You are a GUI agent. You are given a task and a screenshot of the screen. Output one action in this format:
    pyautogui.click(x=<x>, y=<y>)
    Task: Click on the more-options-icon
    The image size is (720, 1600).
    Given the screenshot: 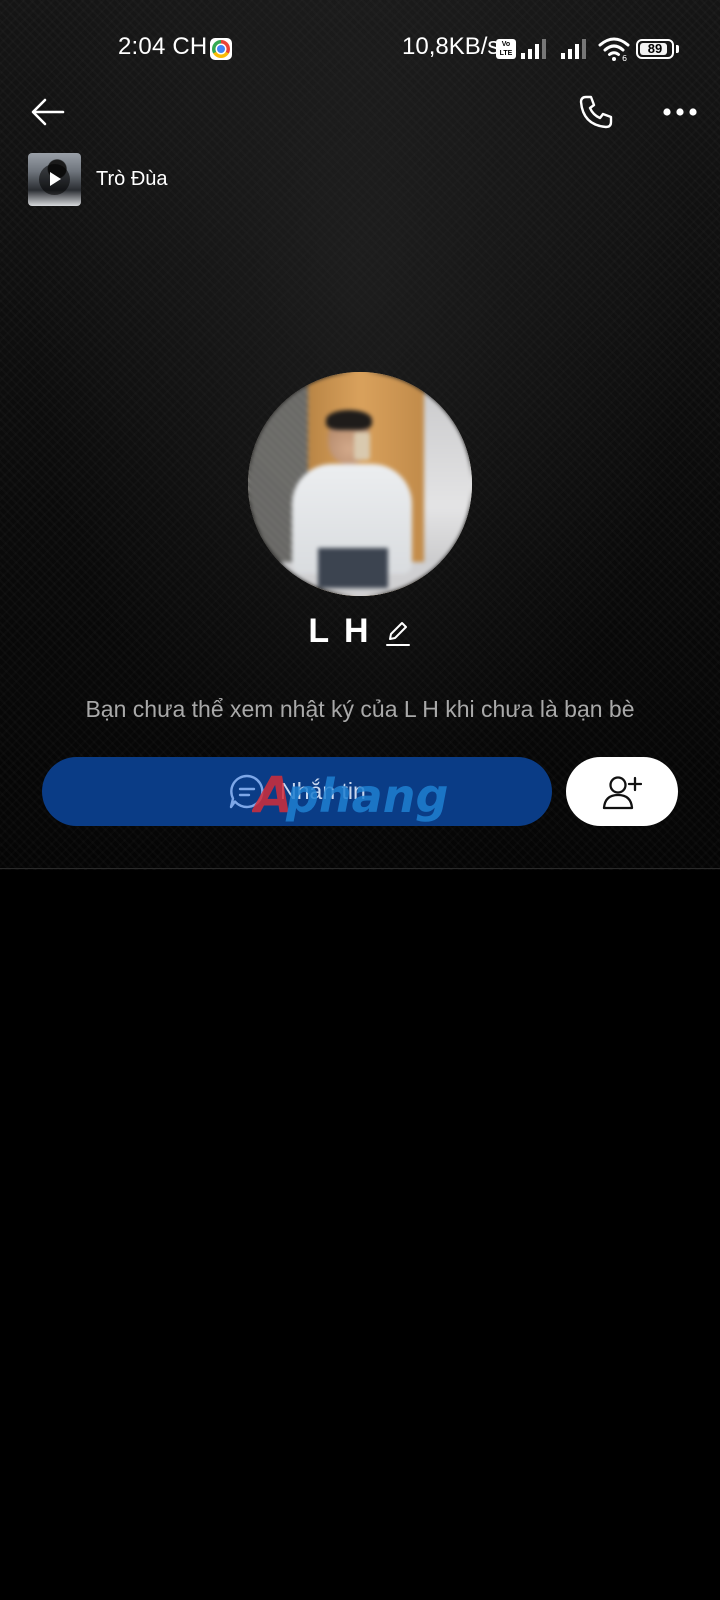 What is the action you would take?
    pyautogui.click(x=680, y=112)
    